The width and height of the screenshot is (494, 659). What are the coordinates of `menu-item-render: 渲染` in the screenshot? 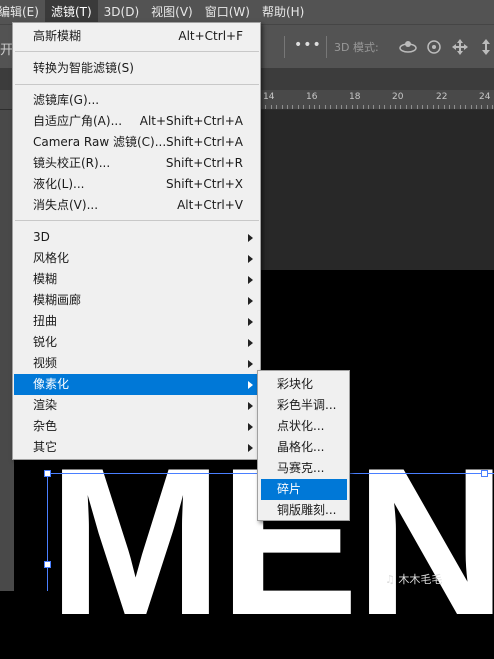 It's located at (136, 405).